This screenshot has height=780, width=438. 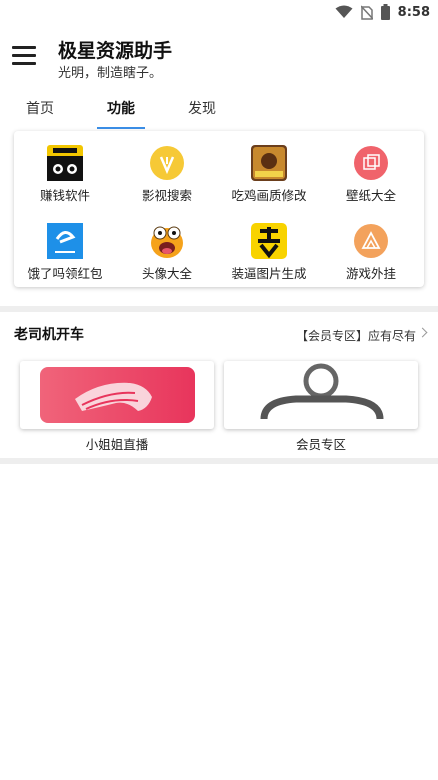 I want to click on feature-item-pubg-graphics: 吃鸡画质修改, so click(x=269, y=171).